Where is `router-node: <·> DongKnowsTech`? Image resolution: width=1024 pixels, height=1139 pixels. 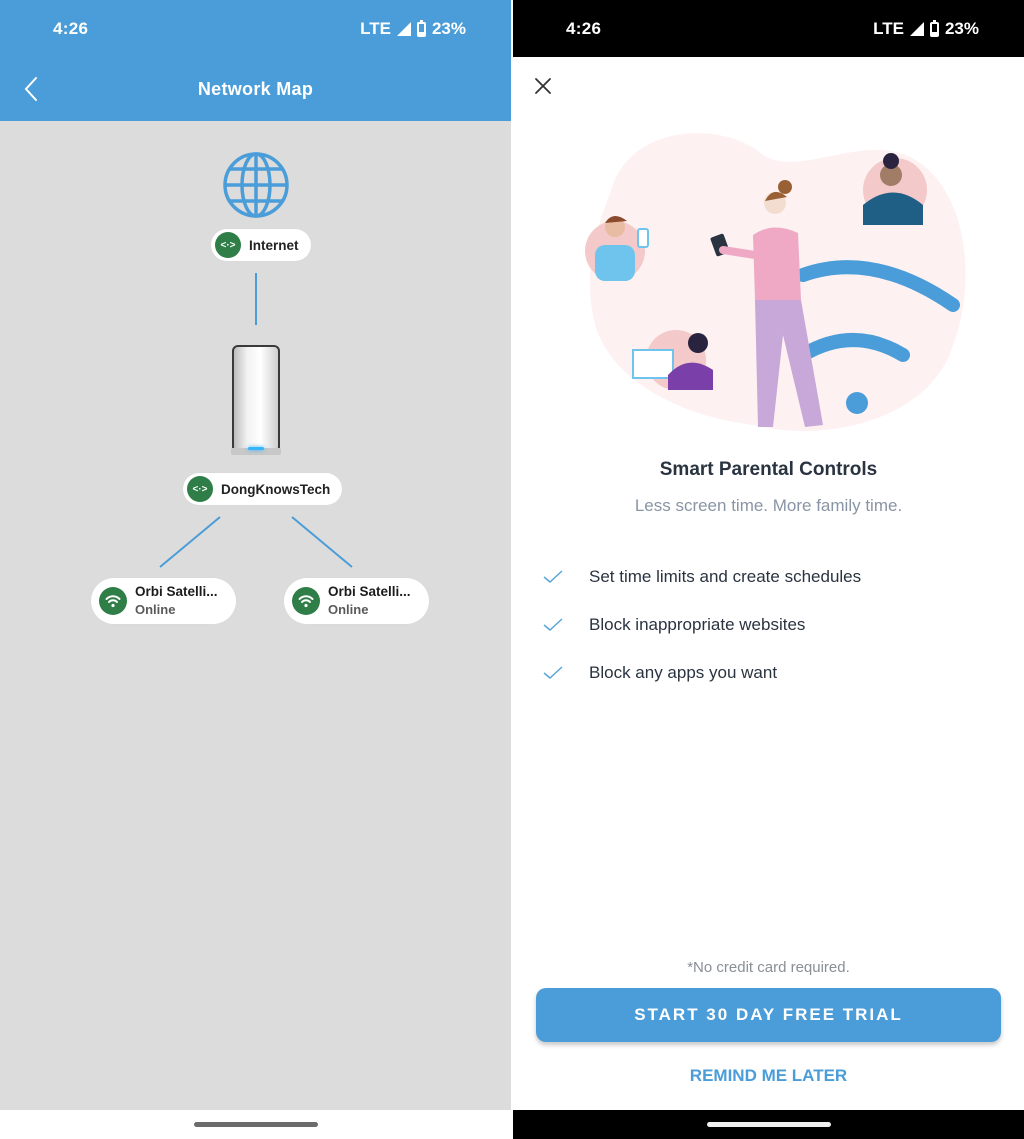 router-node: <·> DongKnowsTech is located at coordinates (263, 489).